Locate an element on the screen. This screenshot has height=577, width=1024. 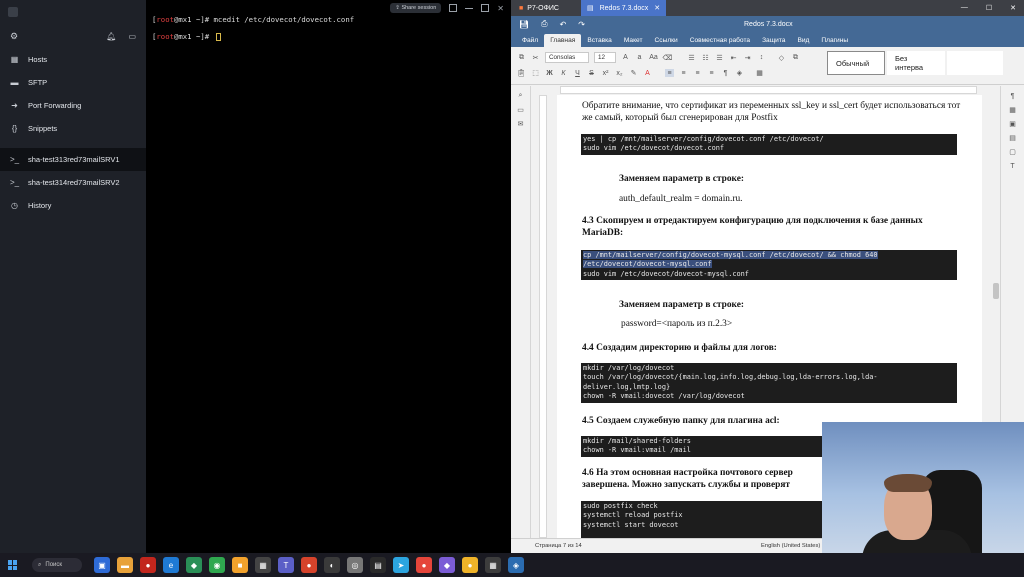
textart-icon: T is located at coordinates (1012, 166).